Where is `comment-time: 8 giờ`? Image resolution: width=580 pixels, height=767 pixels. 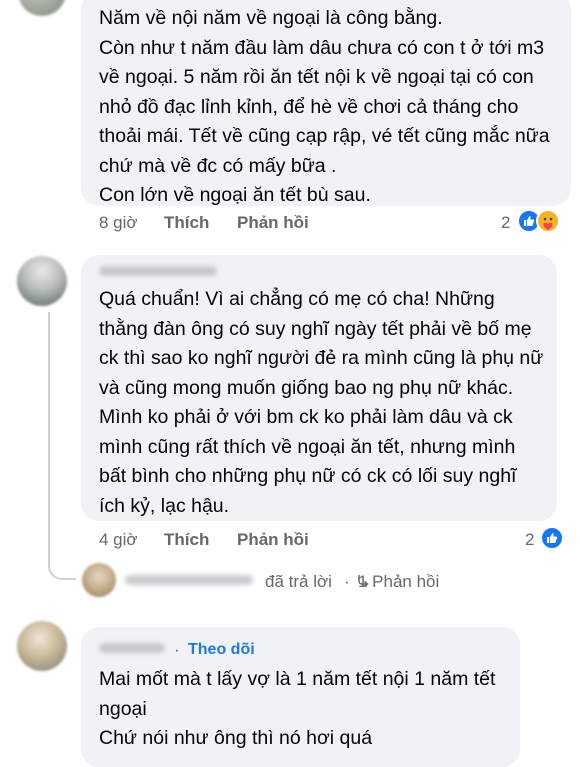 comment-time: 8 giờ is located at coordinates (118, 223).